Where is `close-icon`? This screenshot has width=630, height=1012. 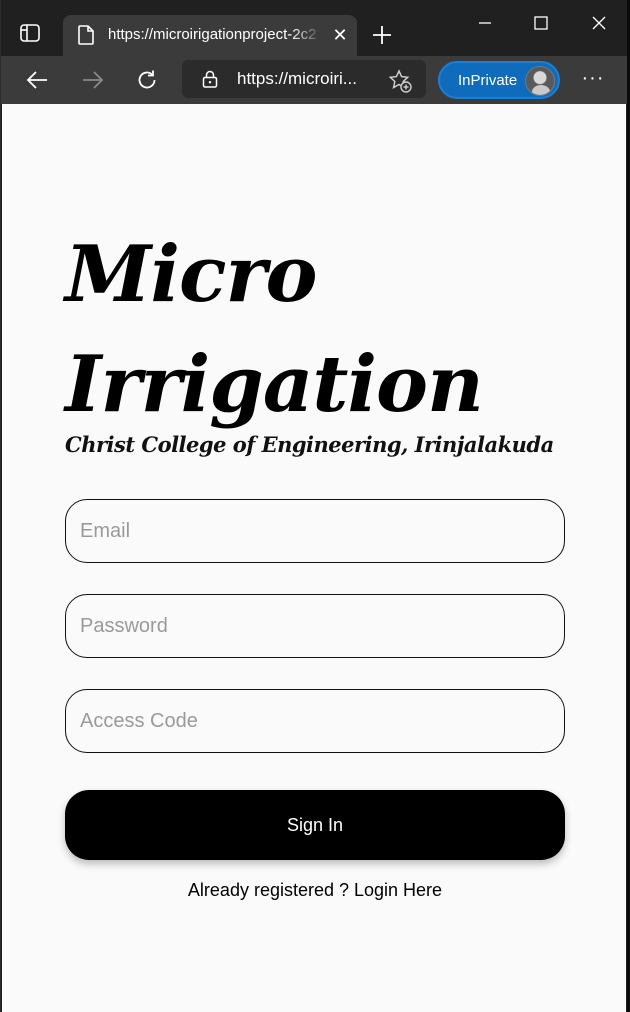
close-icon is located at coordinates (599, 23).